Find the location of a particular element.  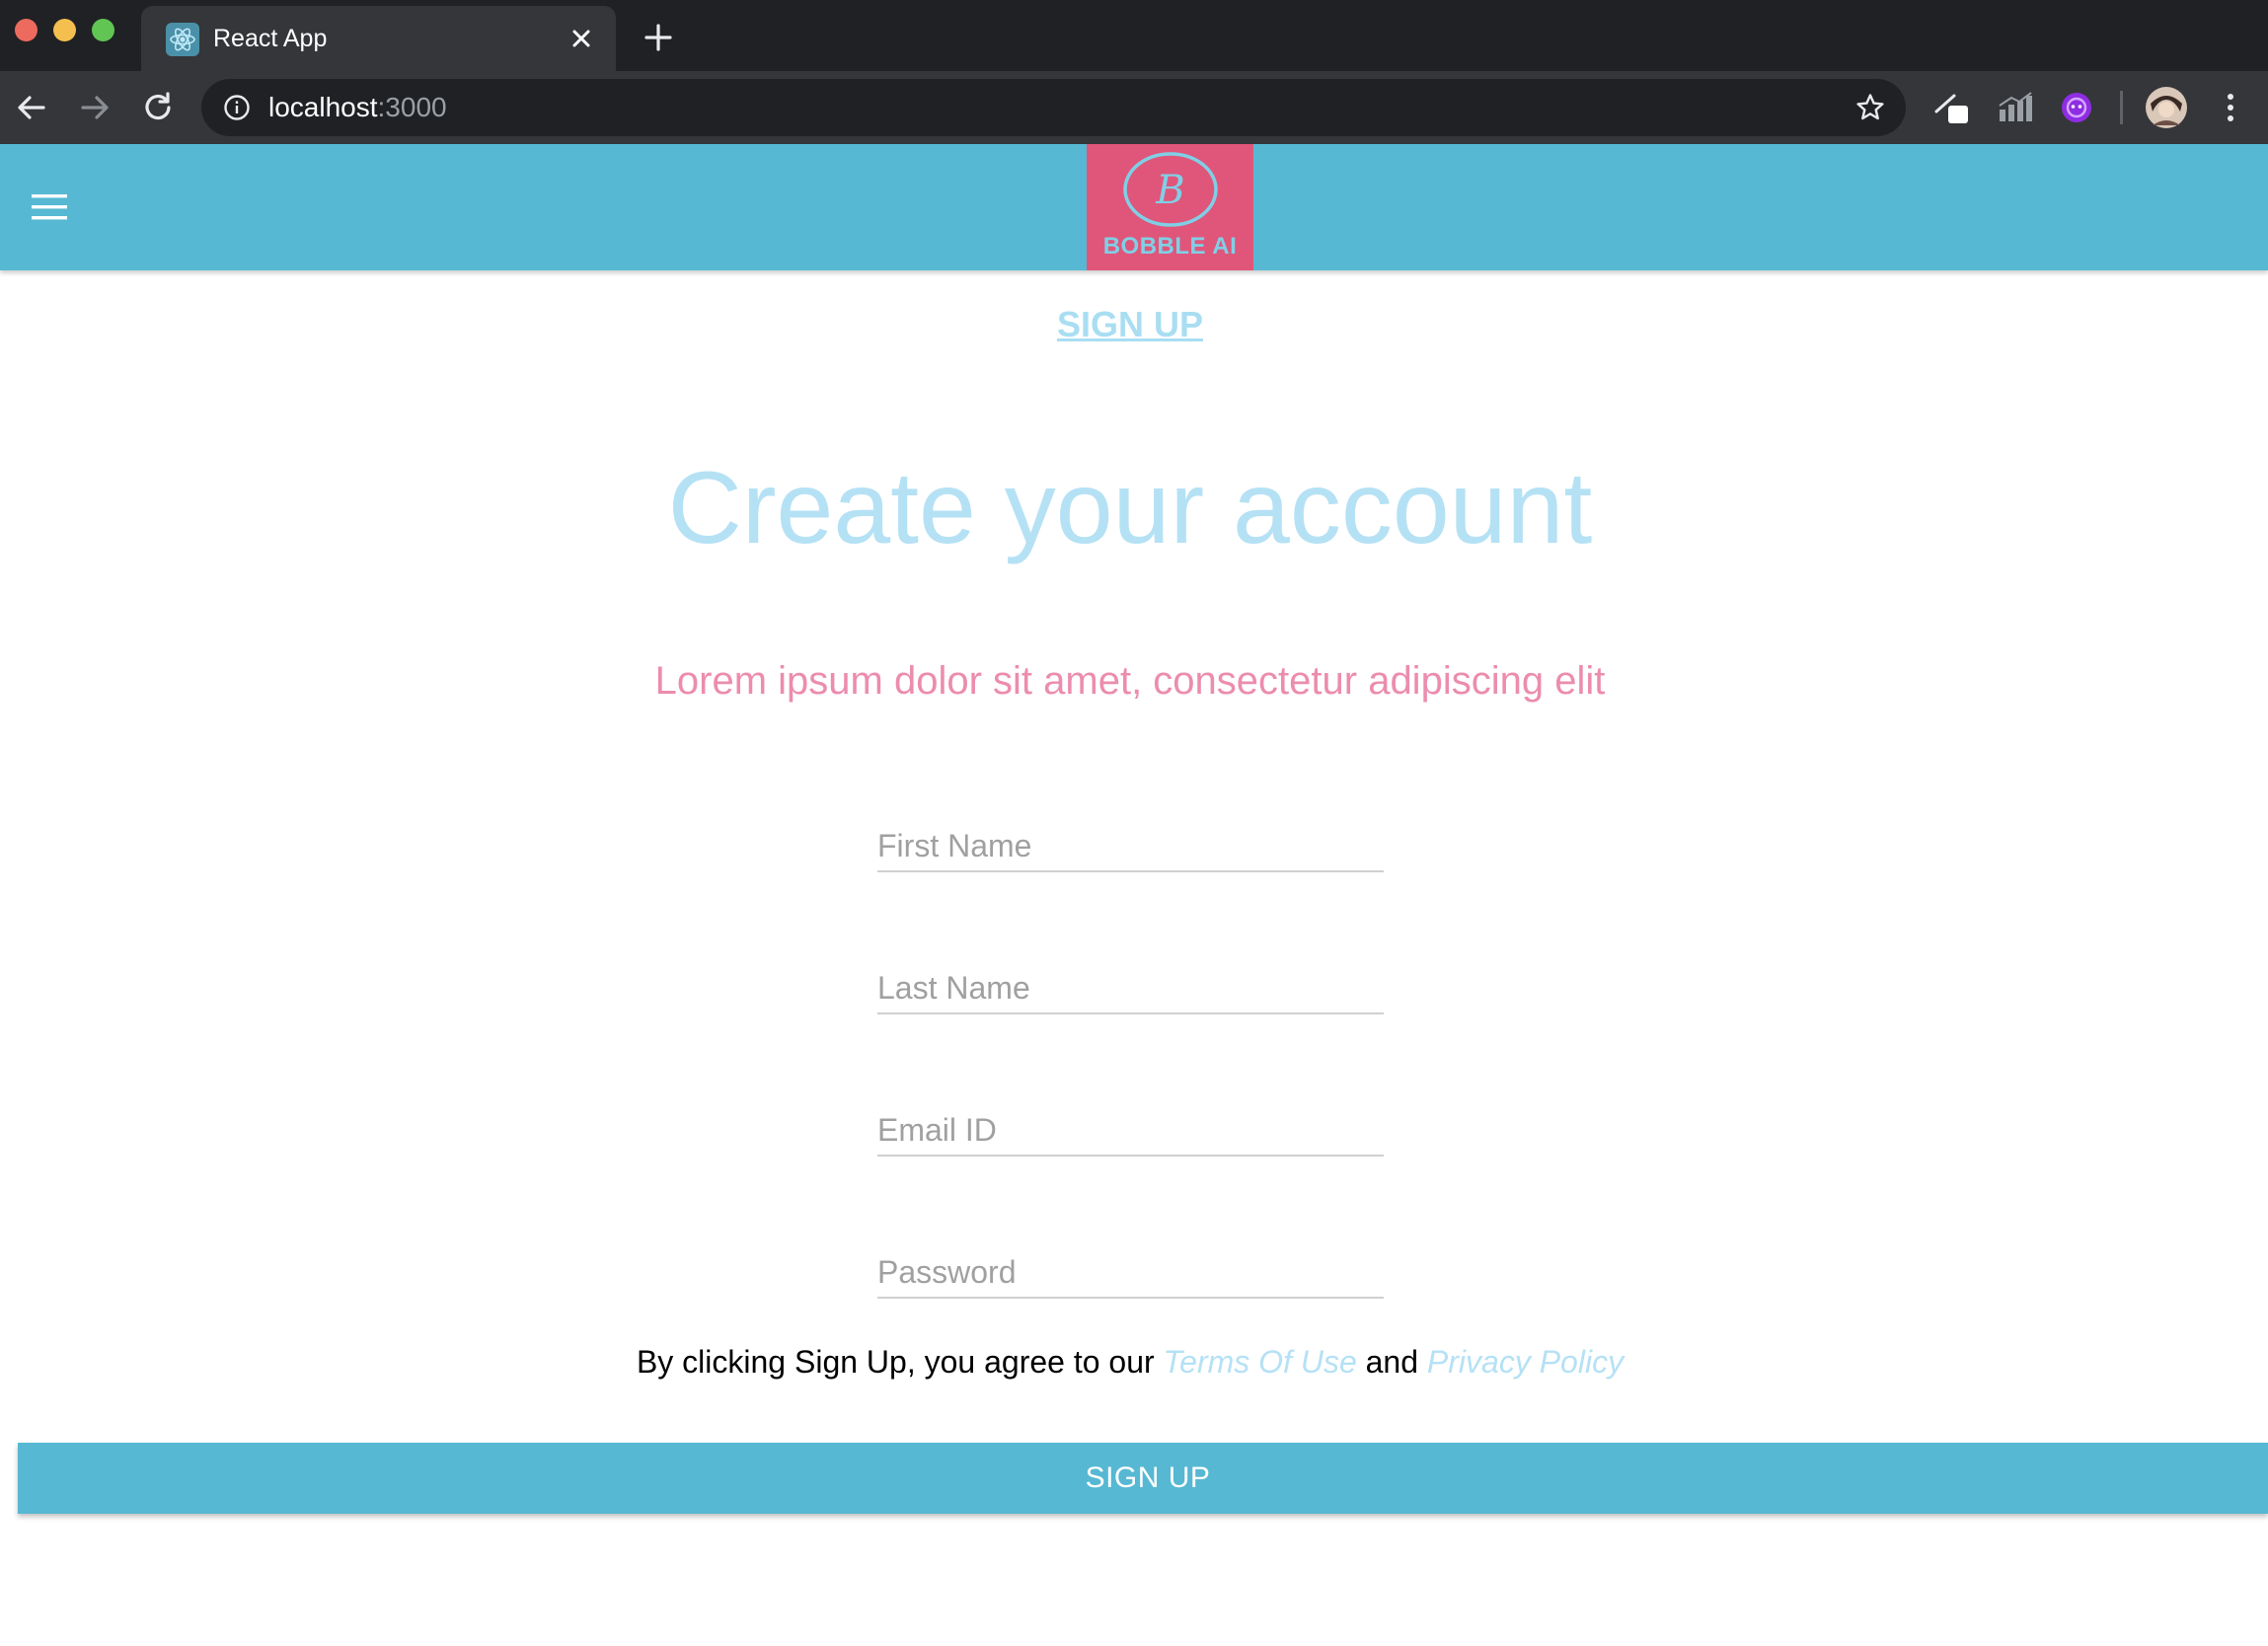

url-port: :3000 is located at coordinates (412, 107).